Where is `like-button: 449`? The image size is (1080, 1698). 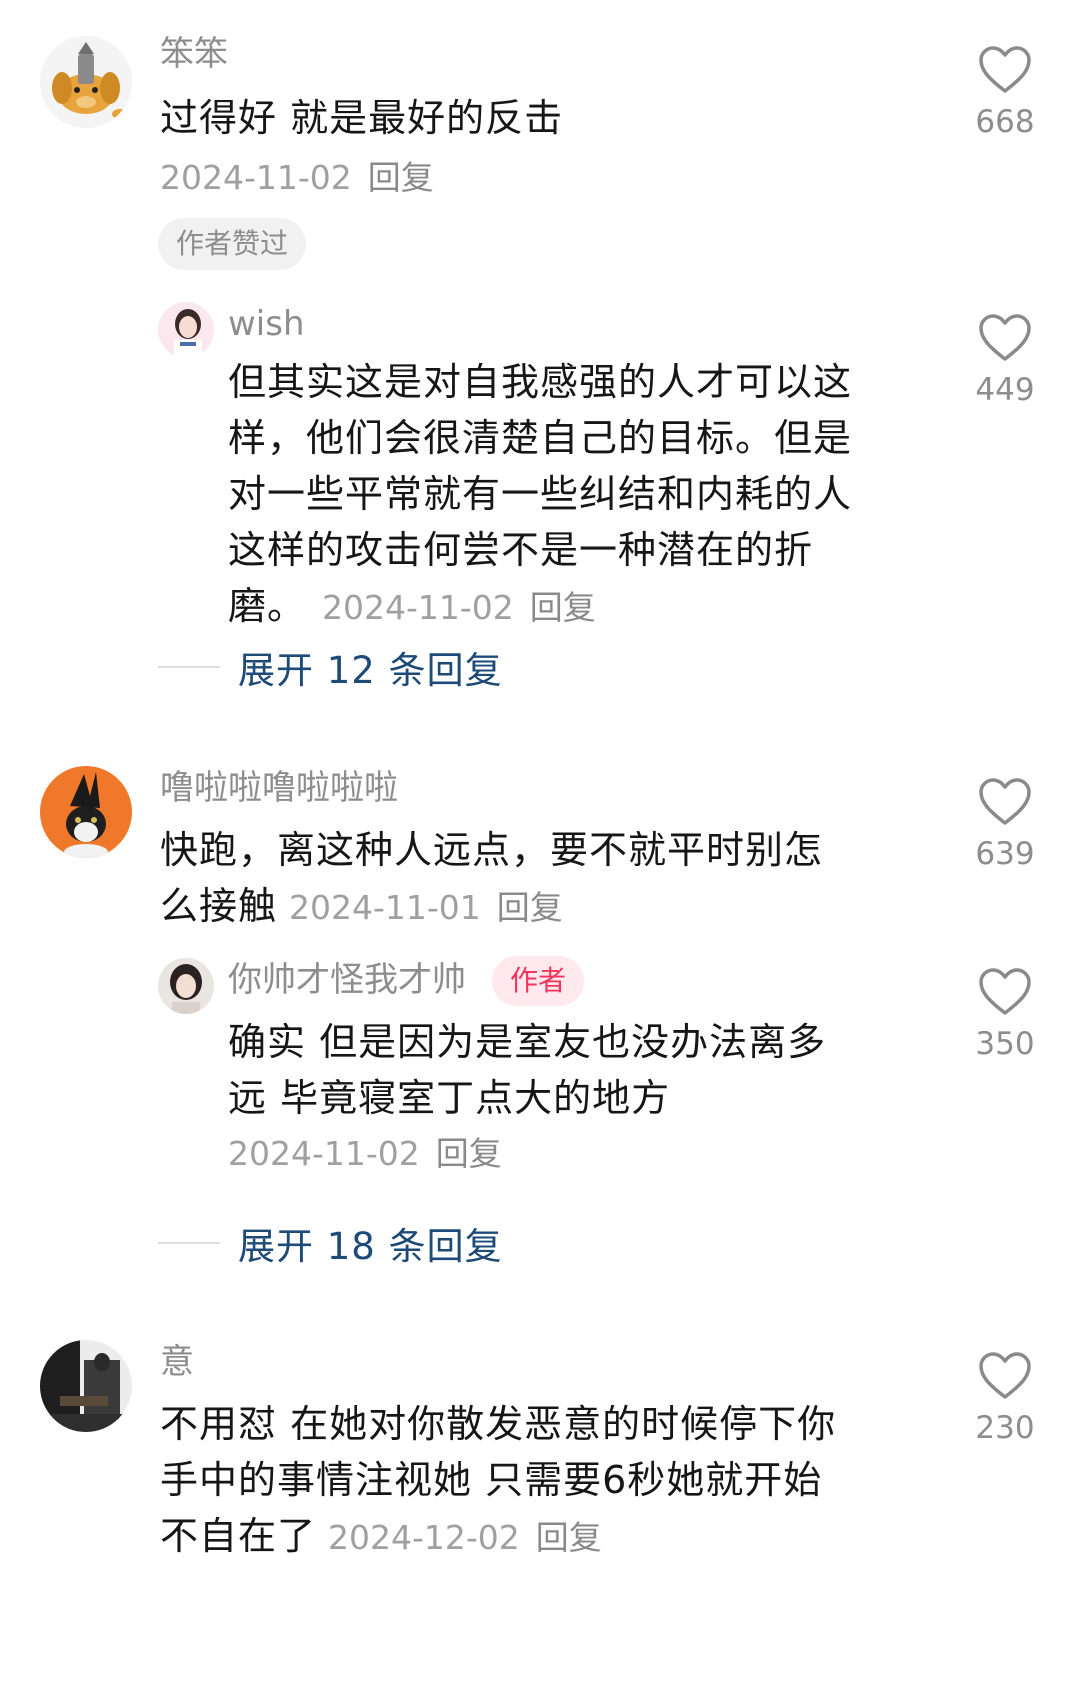 like-button: 449 is located at coordinates (1005, 361).